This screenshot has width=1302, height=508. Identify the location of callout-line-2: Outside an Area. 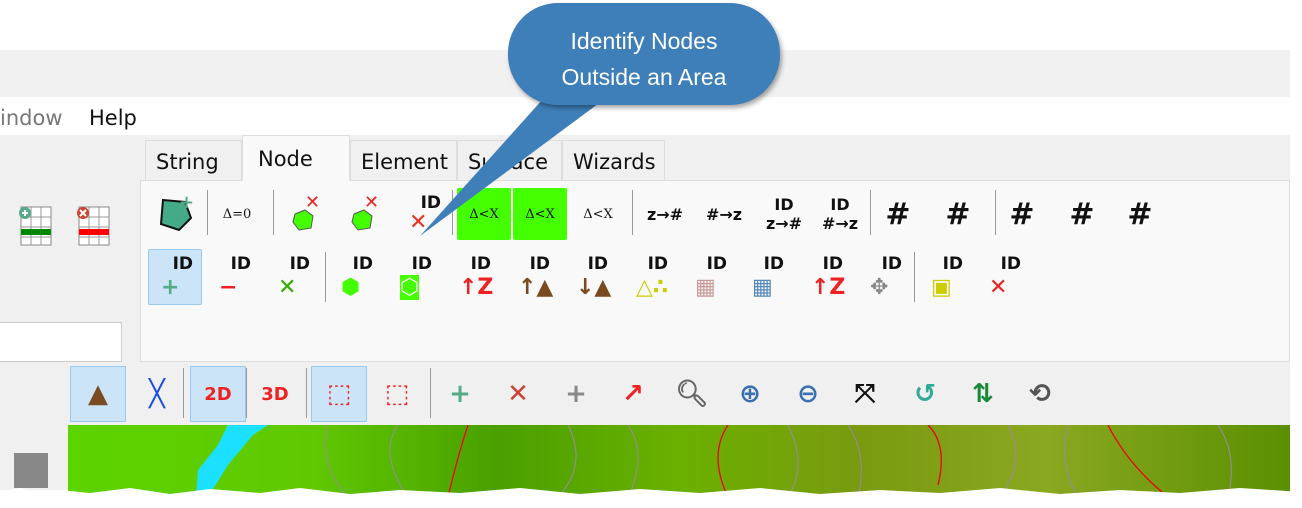
(644, 77).